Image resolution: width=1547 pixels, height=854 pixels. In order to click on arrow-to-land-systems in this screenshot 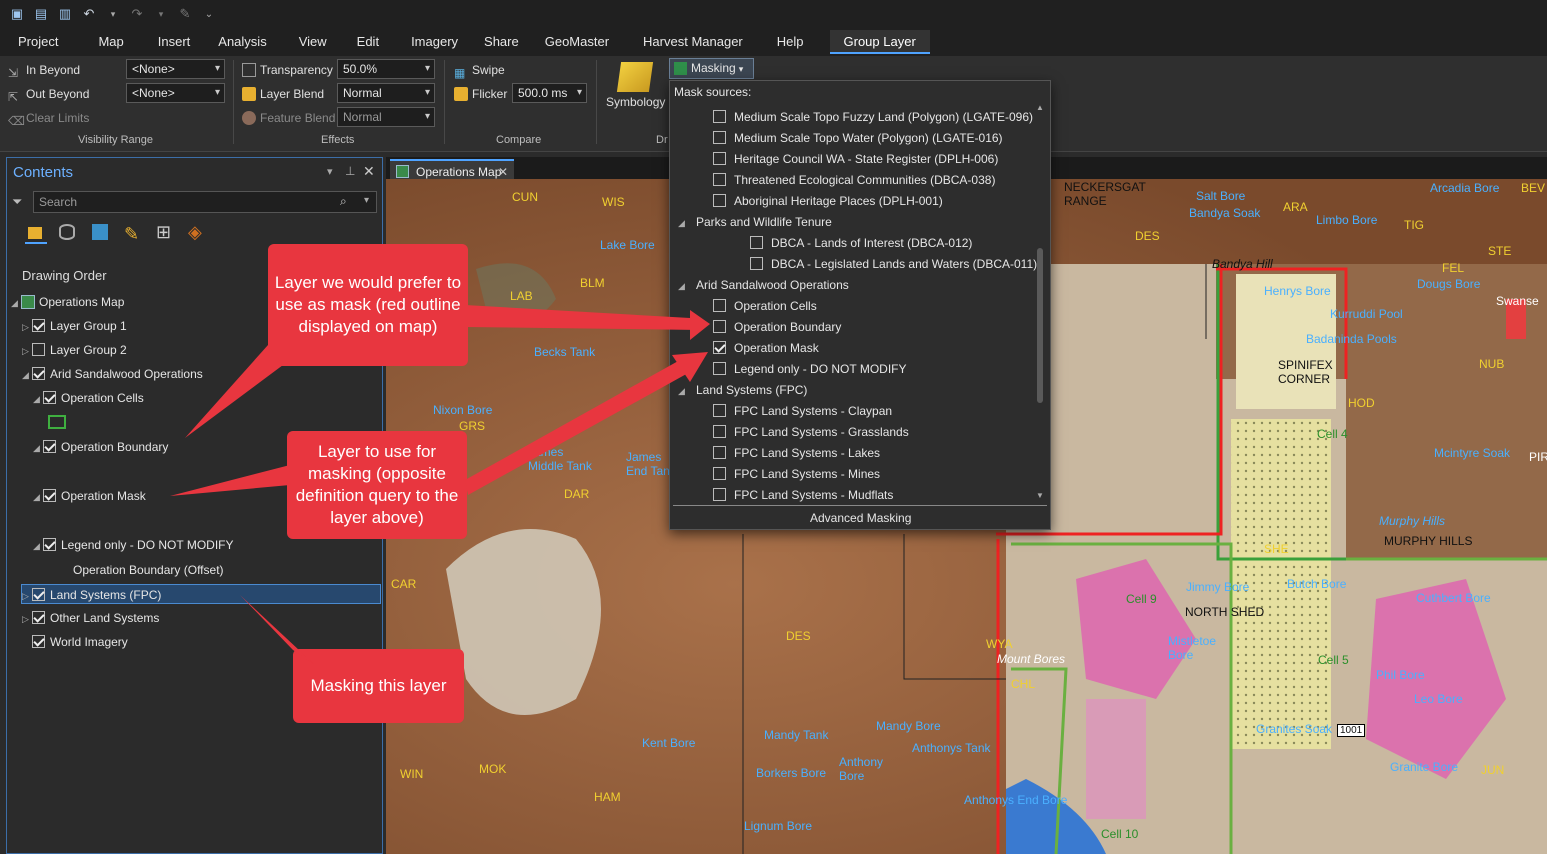, I will do `click(277, 630)`.